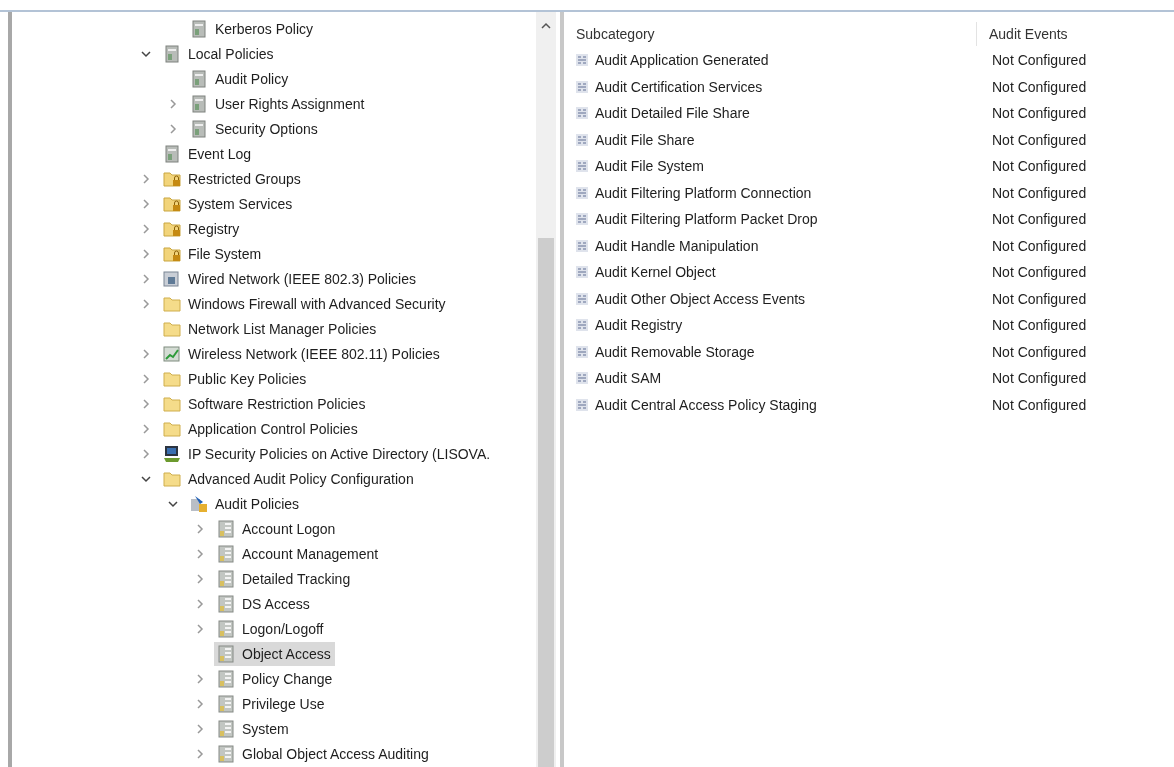 Image resolution: width=1174 pixels, height=767 pixels. Describe the element at coordinates (769, 219) in the screenshot. I see `subcategory-cell: Audit Filtering Platform Packet Drop` at that location.